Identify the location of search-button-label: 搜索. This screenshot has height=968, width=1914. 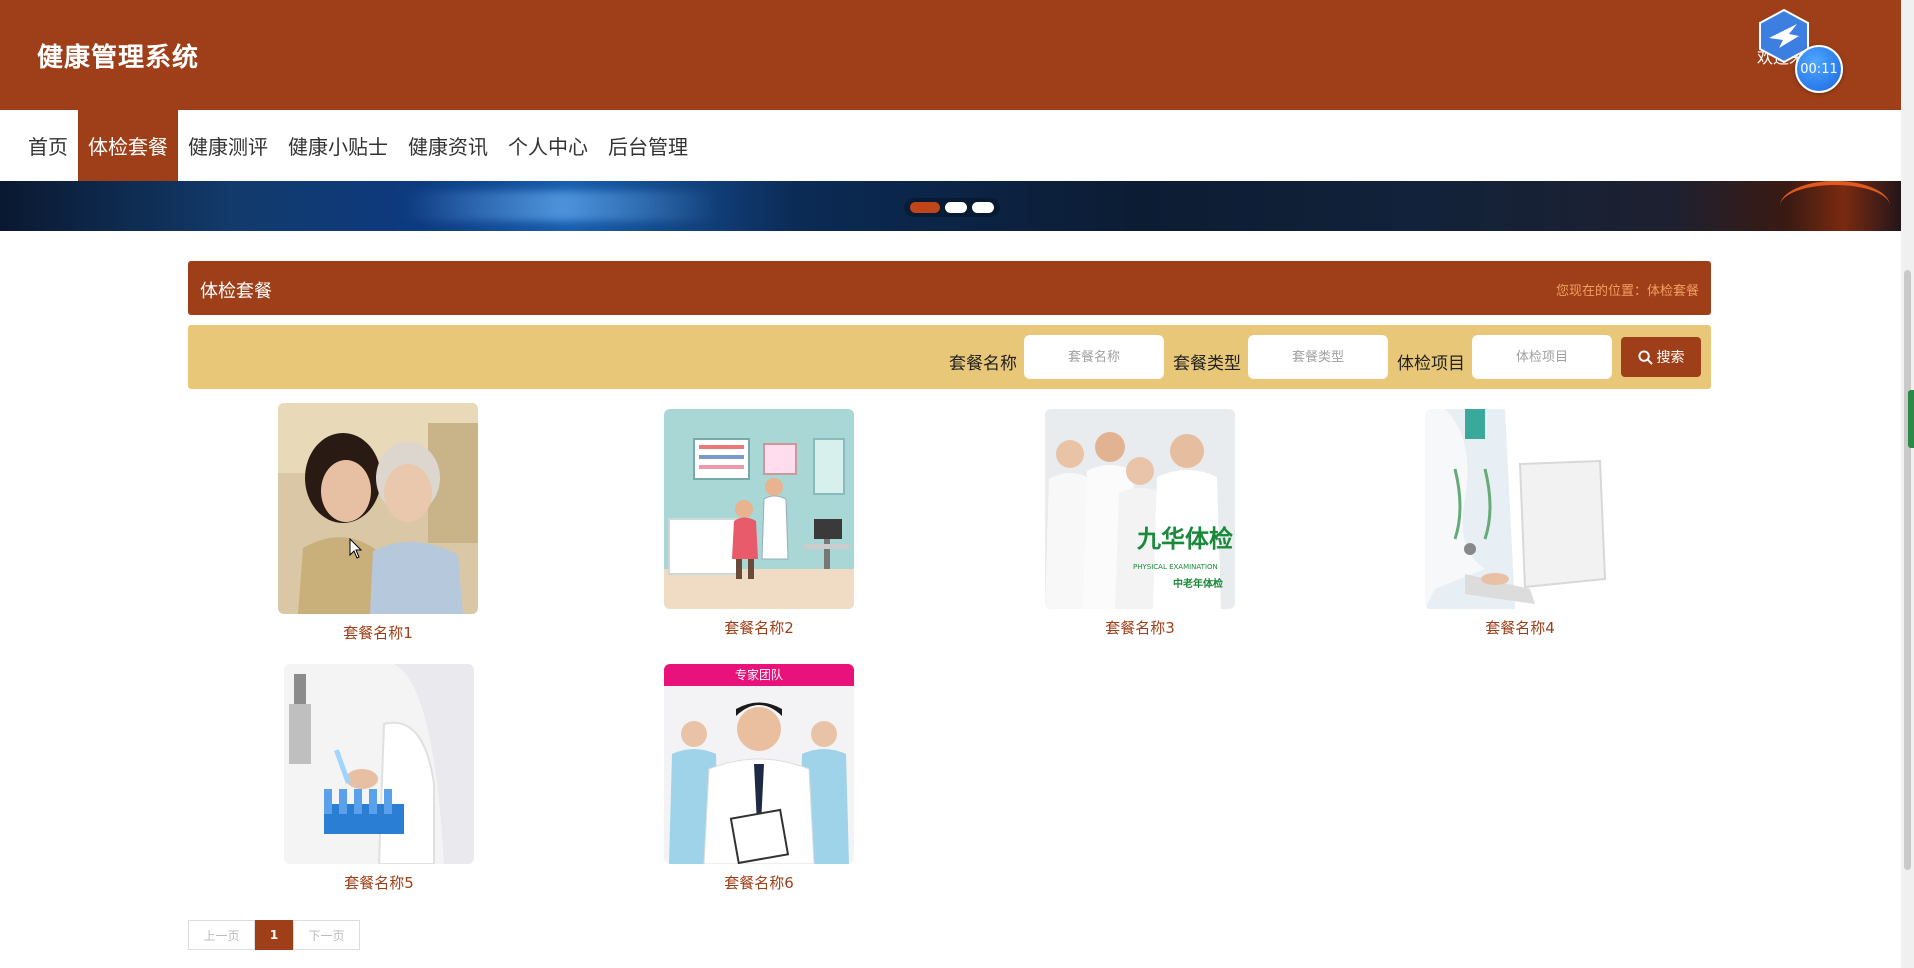
(1670, 358).